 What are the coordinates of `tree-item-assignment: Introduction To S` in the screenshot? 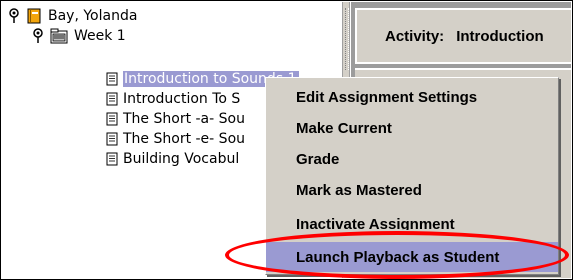 It's located at (173, 99).